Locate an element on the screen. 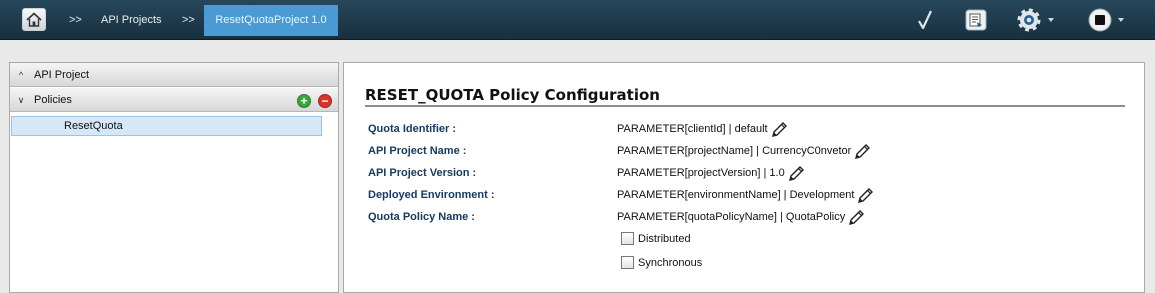 The image size is (1155, 293). field-value-text: PARAMETER[quotaPolicyName] | QuotaPolicy is located at coordinates (731, 217).